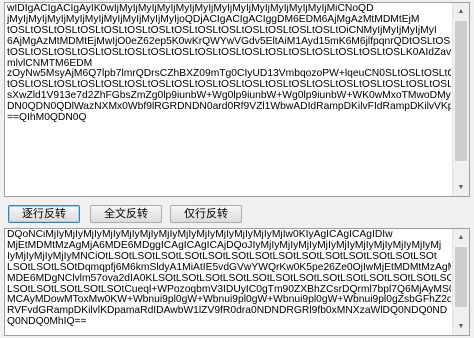 The width and height of the screenshot is (474, 338). I want to click on input-vertical-scrollbar: ▲ ▼, so click(460, 99).